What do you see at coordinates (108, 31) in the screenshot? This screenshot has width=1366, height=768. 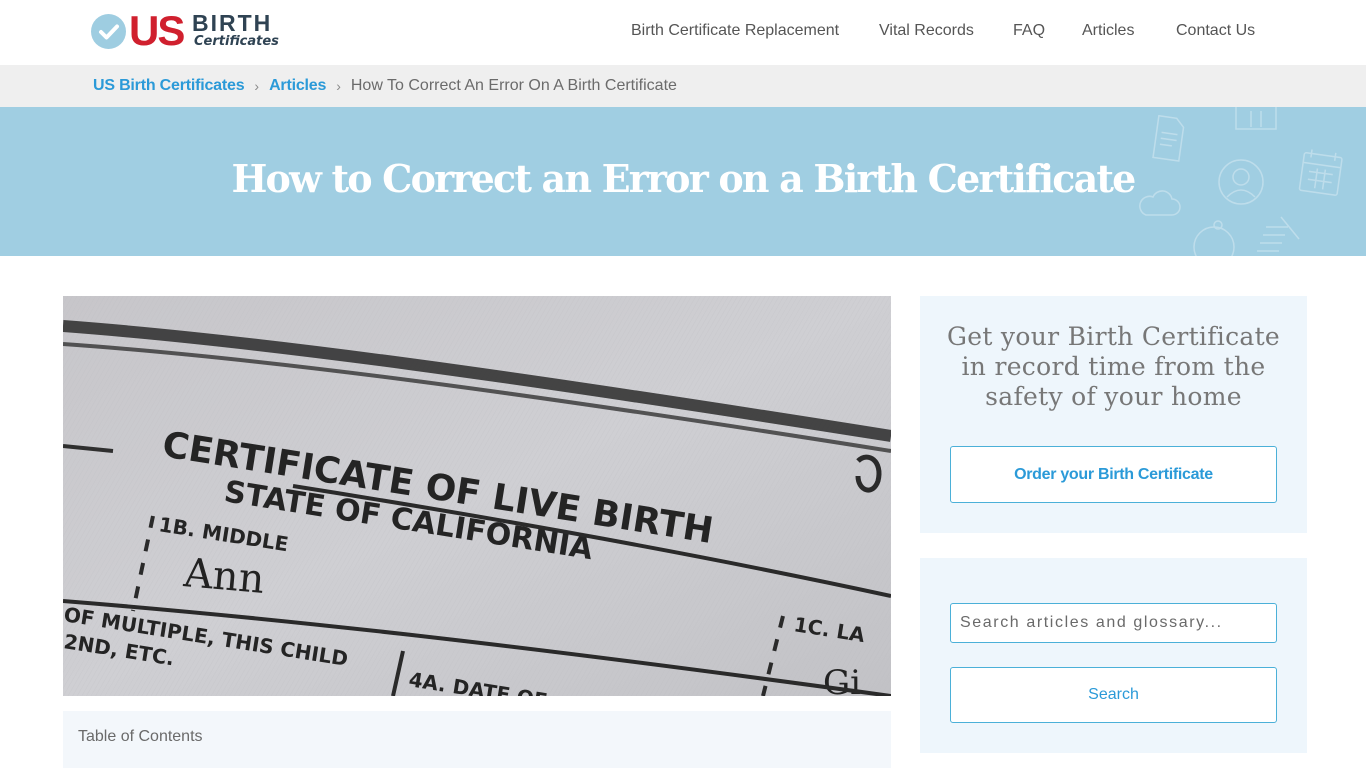 I see `check-circle-icon` at bounding box center [108, 31].